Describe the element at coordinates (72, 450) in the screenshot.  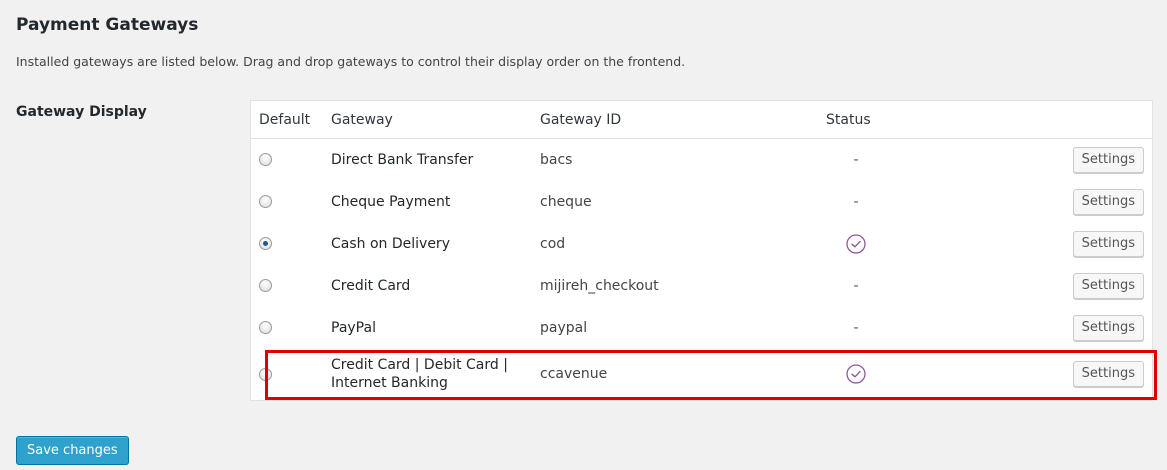
I see `save-changes-button: Save changes` at that location.